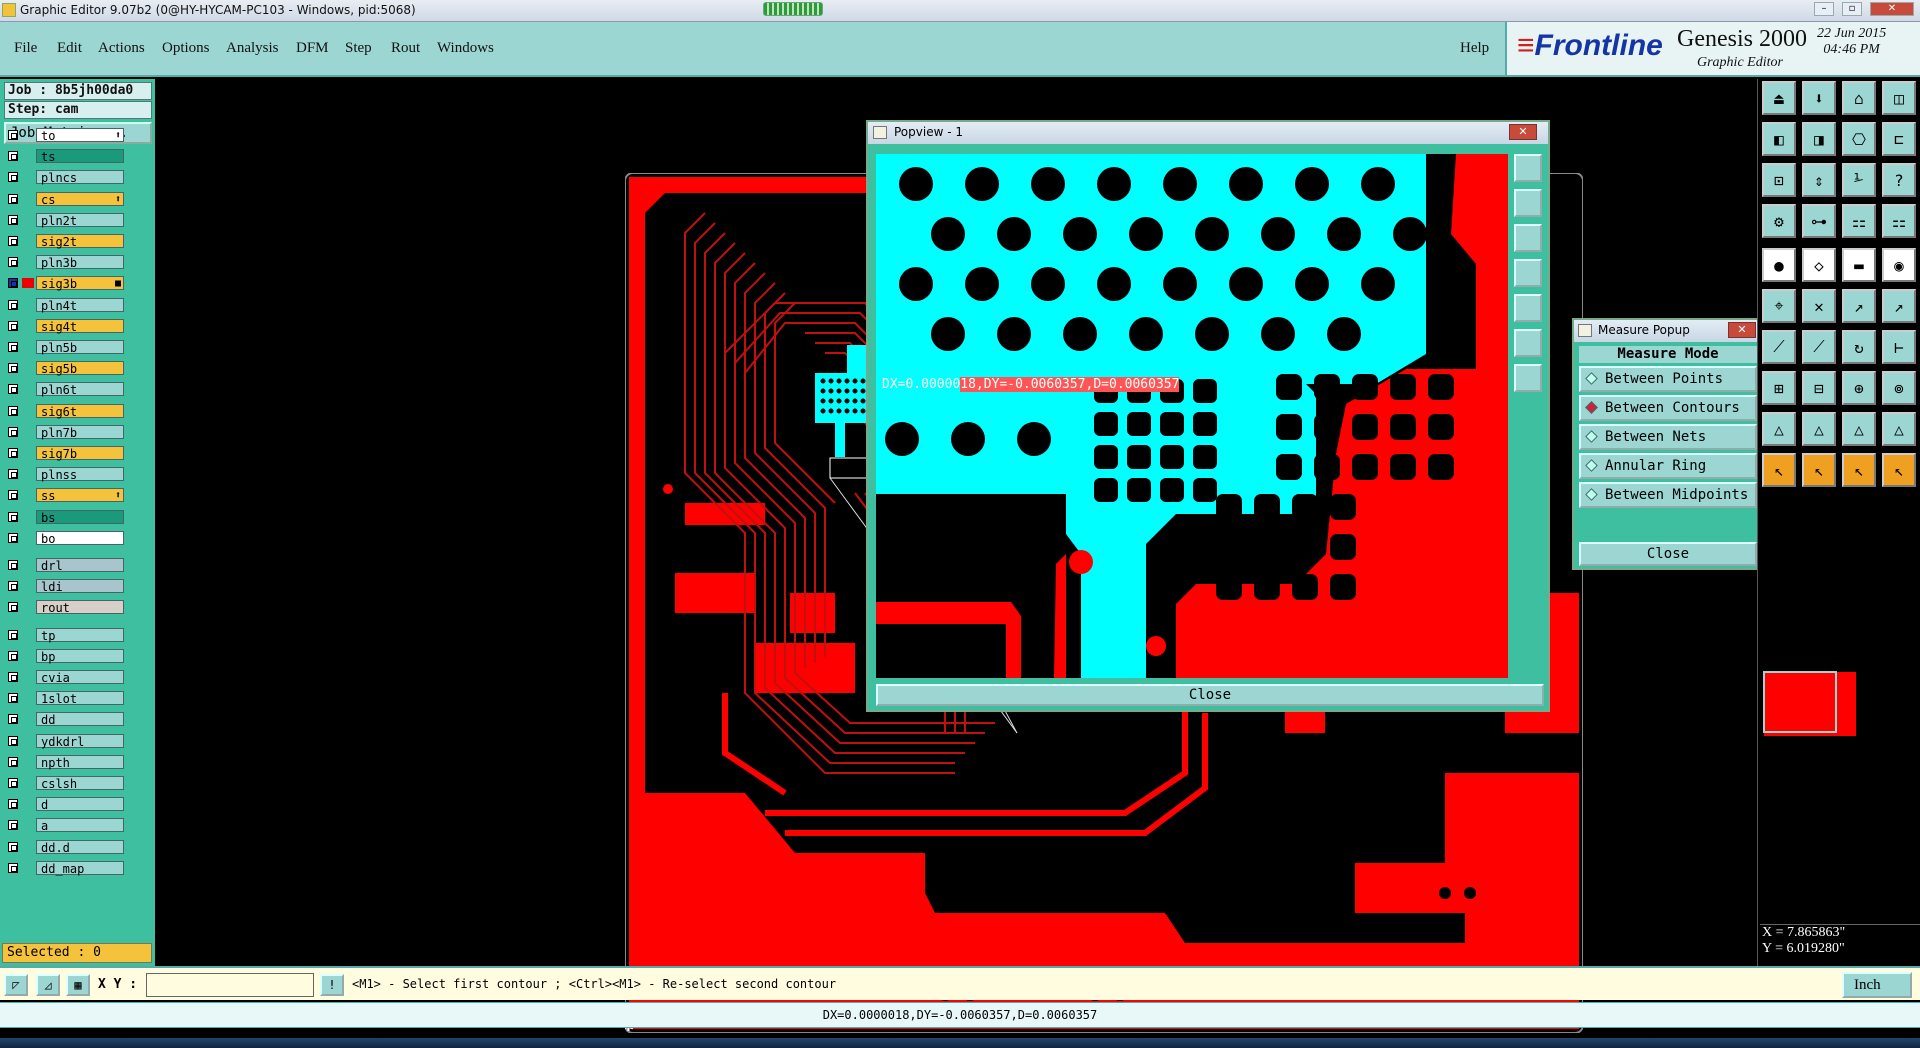 This screenshot has height=1048, width=1920. Describe the element at coordinates (1528, 273) in the screenshot. I see `popview-pan-left-icon` at that location.